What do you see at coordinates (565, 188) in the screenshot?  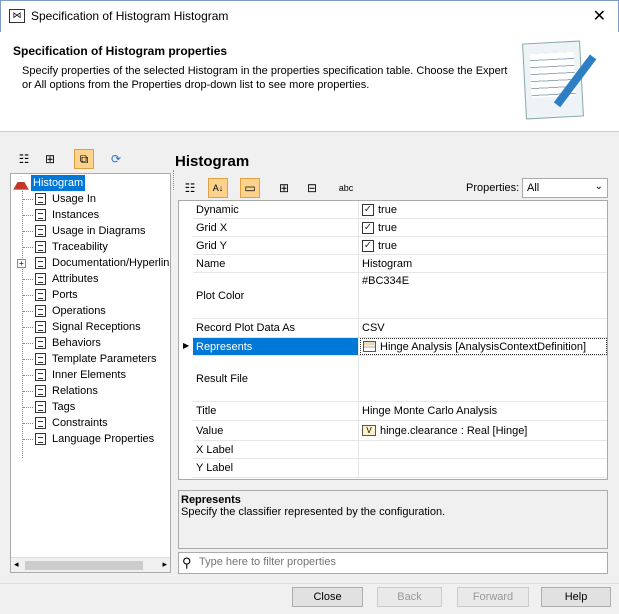 I see `properties-dropdown: All ⌄` at bounding box center [565, 188].